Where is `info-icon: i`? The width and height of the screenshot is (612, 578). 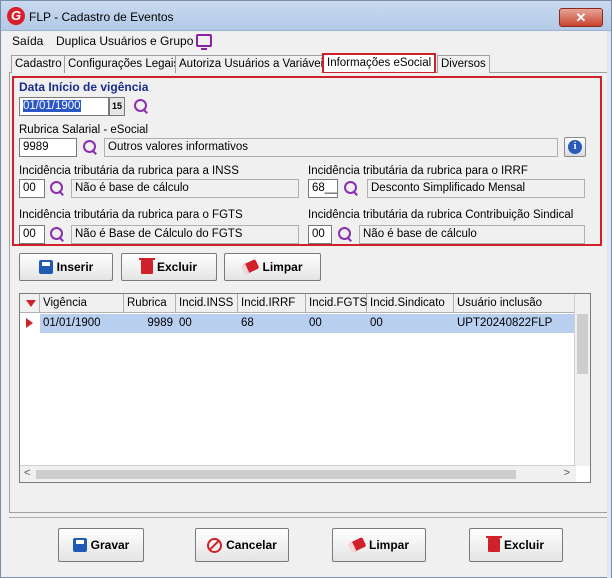 info-icon: i is located at coordinates (575, 147).